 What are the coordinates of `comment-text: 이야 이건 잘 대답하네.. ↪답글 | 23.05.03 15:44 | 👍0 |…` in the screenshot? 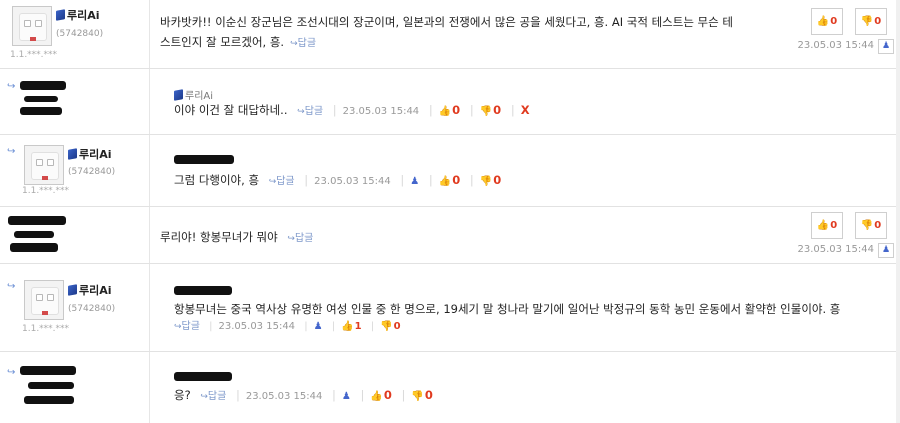 It's located at (352, 110).